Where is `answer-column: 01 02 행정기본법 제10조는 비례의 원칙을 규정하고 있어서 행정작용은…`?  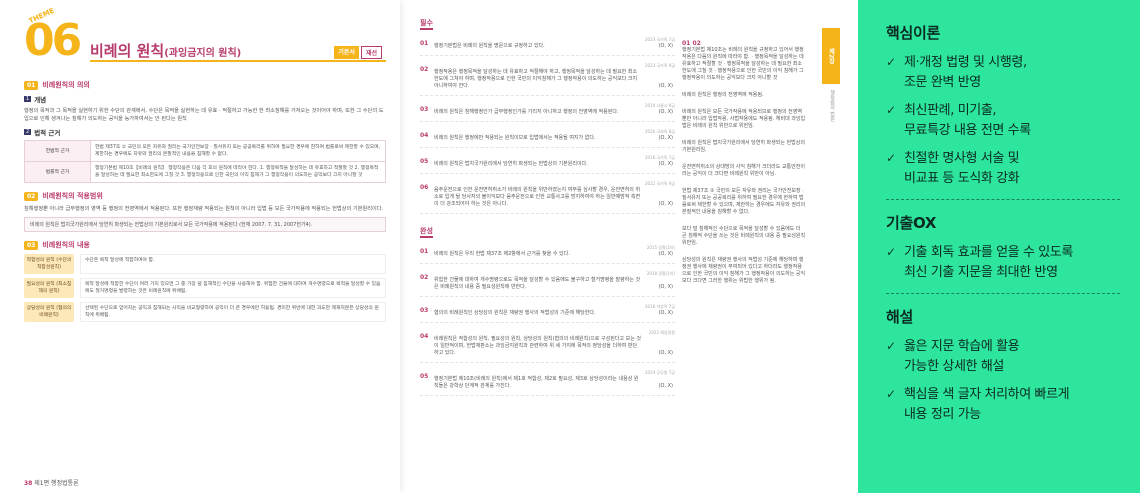
answer-column: 01 02 행정기본법 제10조는 비례의 원칙을 규정하고 있어서 행정작용은… is located at coordinates (744, 167).